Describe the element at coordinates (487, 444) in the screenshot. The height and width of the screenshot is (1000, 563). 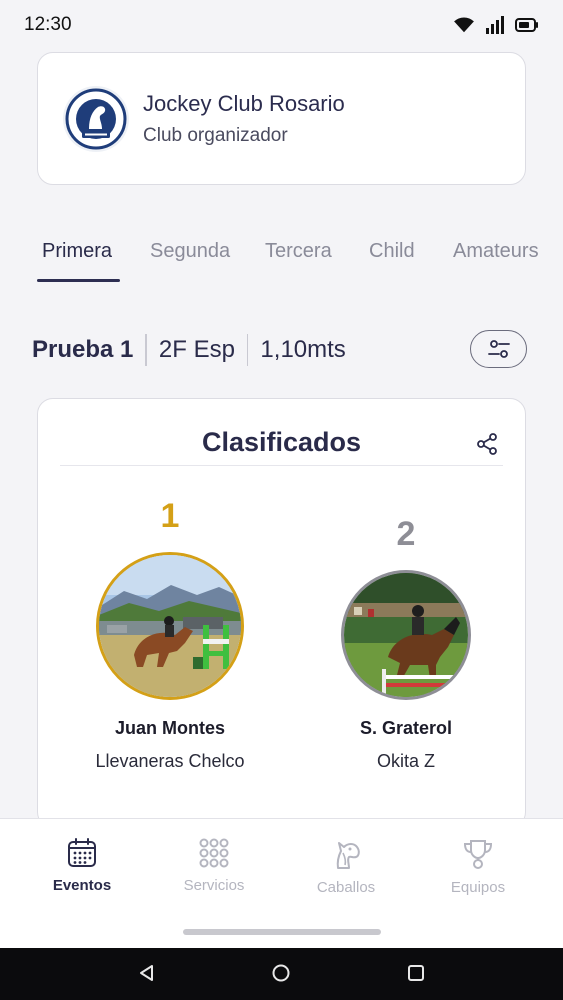
I see `share-icon` at that location.